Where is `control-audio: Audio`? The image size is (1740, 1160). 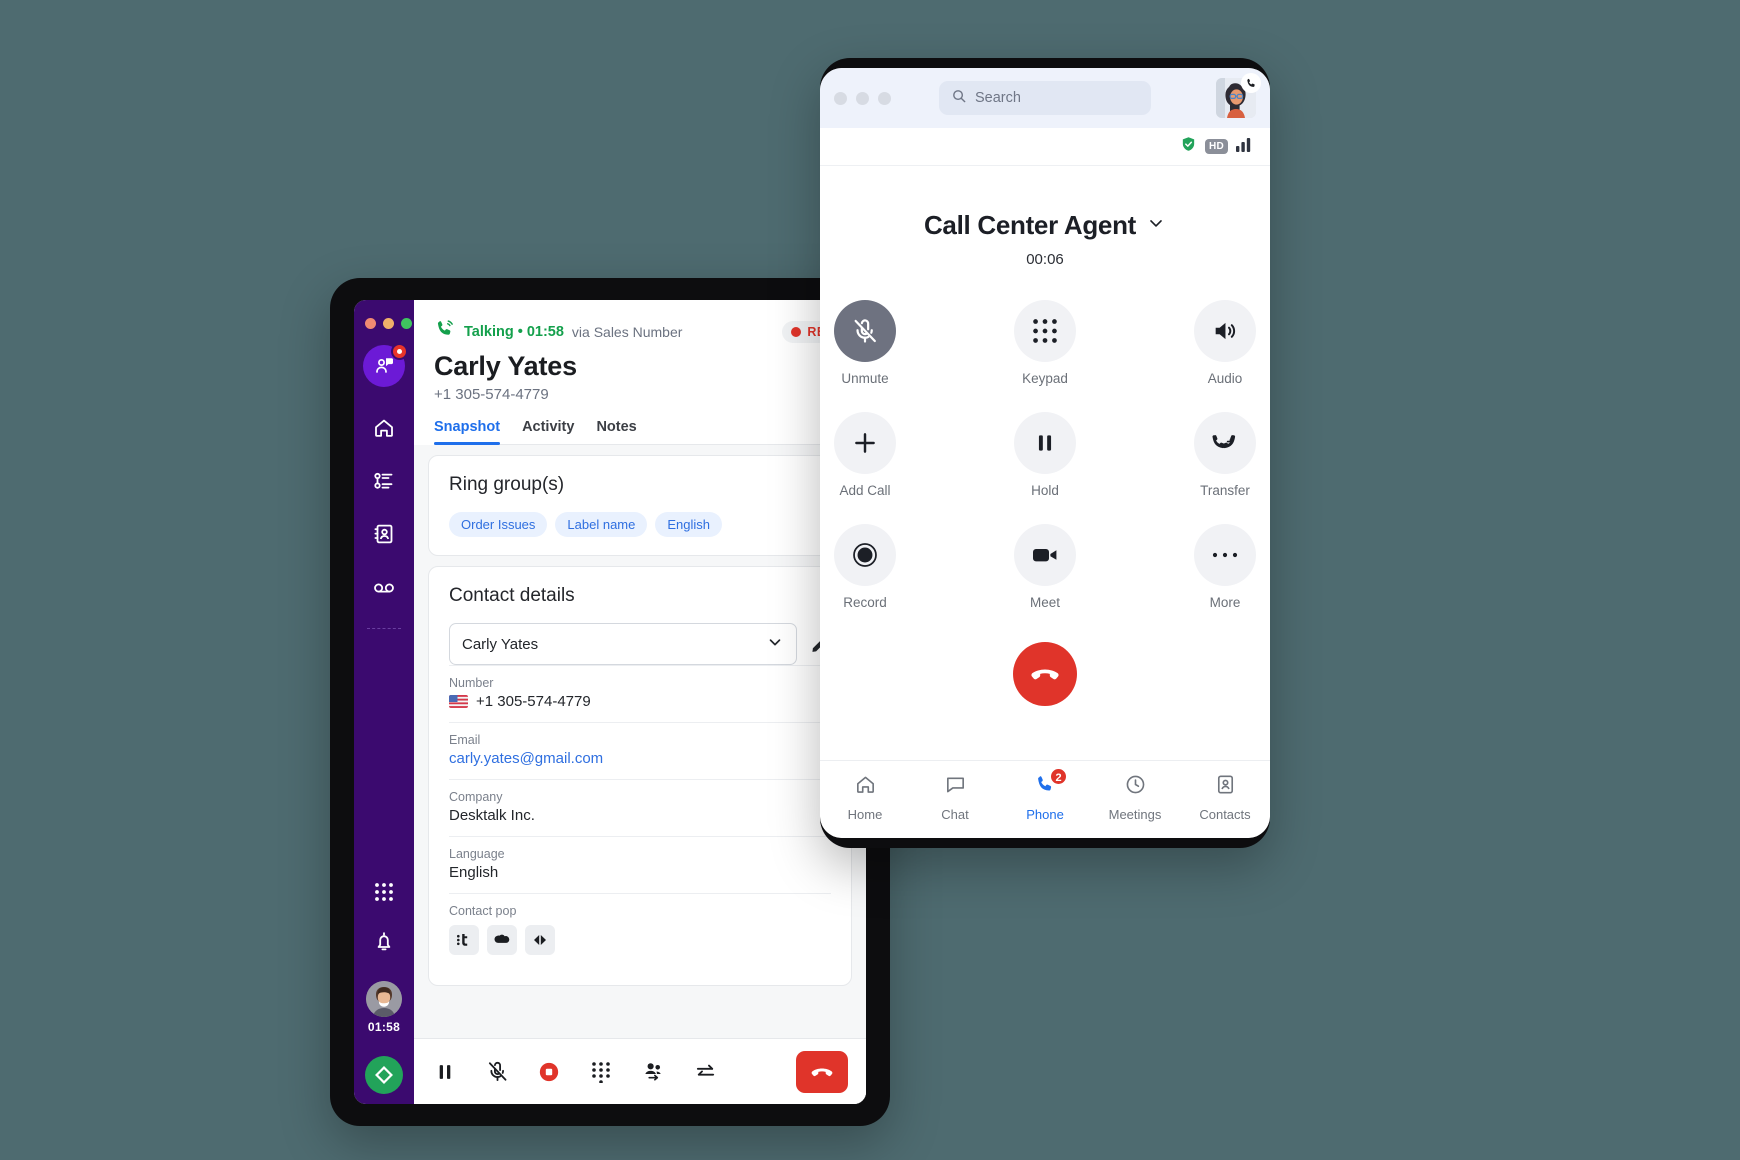 control-audio: Audio is located at coordinates (1225, 343).